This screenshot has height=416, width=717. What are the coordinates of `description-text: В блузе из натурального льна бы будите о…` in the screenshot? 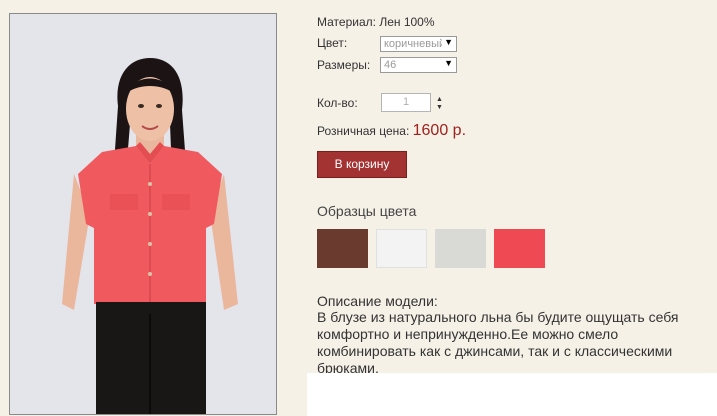 It's located at (498, 342).